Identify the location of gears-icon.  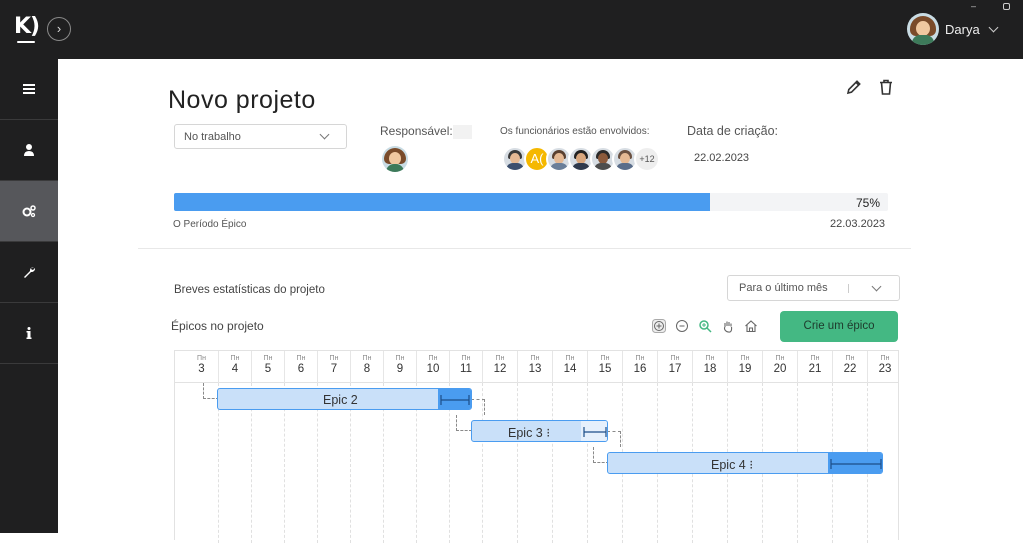
(29, 211).